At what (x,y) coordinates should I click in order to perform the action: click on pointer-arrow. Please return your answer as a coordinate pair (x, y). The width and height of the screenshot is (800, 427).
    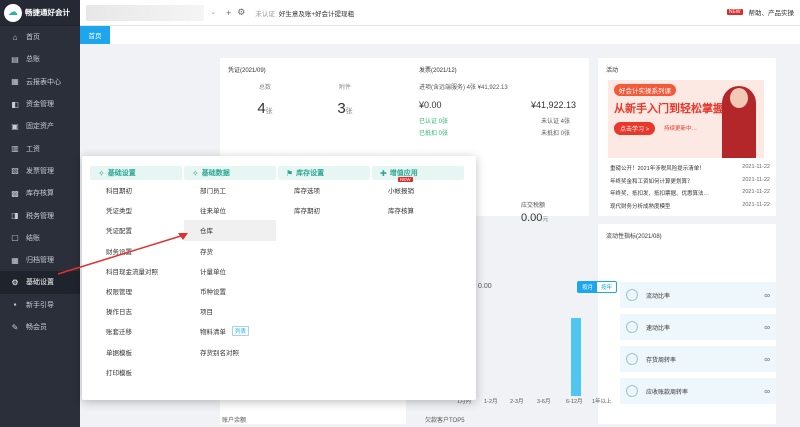
    Looking at the image, I should click on (122, 254).